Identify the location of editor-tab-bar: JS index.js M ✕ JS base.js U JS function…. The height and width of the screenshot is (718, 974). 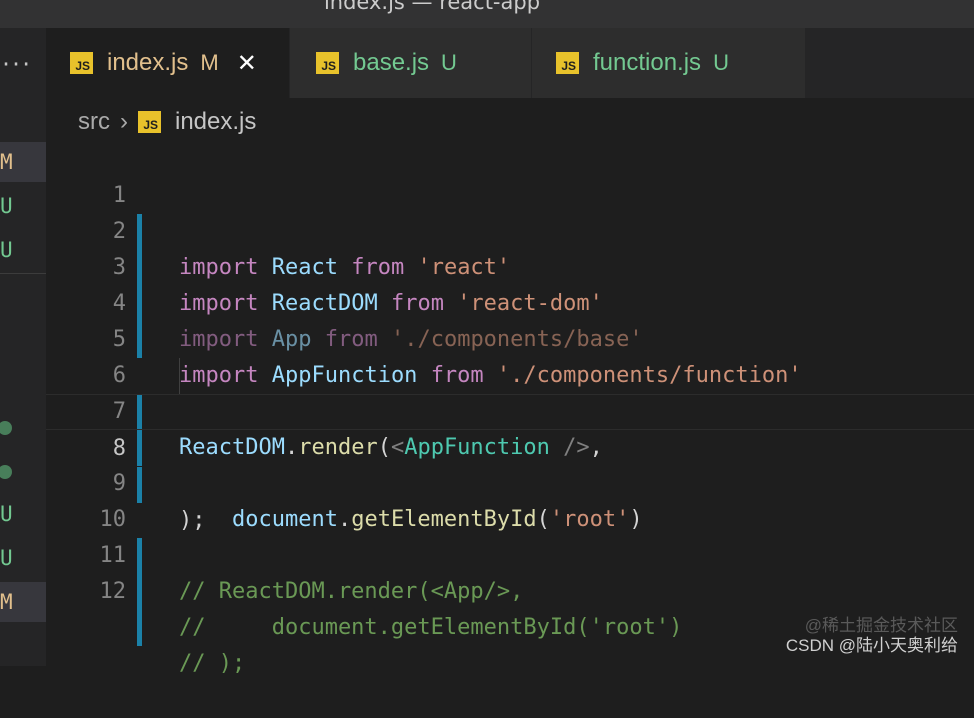
(510, 63).